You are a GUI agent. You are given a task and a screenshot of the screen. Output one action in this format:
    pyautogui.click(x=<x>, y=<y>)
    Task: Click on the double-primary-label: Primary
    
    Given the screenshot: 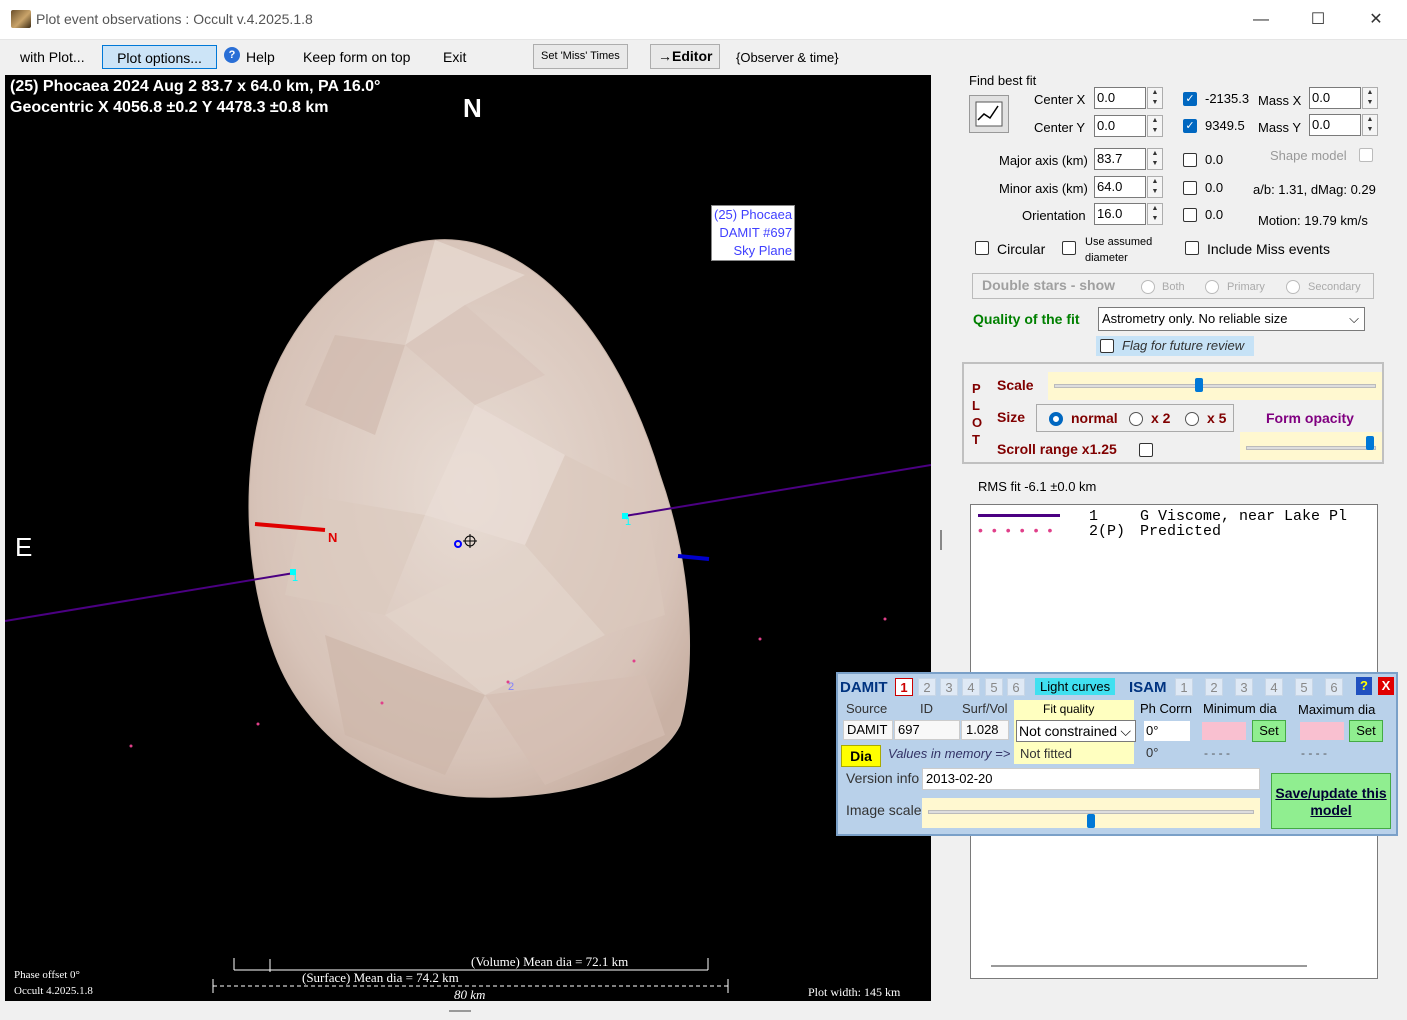 What is the action you would take?
    pyautogui.click(x=1246, y=287)
    